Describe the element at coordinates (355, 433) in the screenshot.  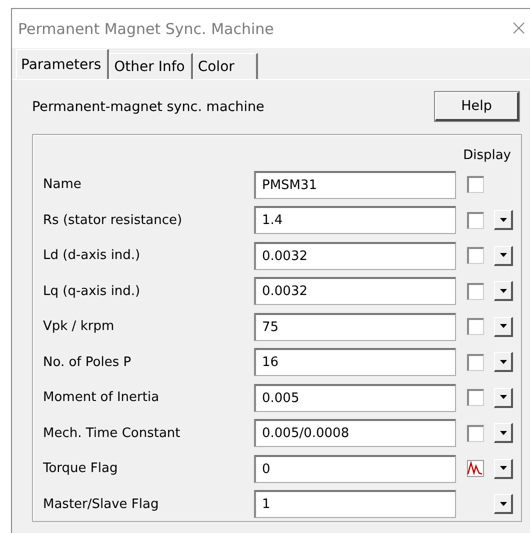
I see `parameter-field: 0.005/0.0008` at that location.